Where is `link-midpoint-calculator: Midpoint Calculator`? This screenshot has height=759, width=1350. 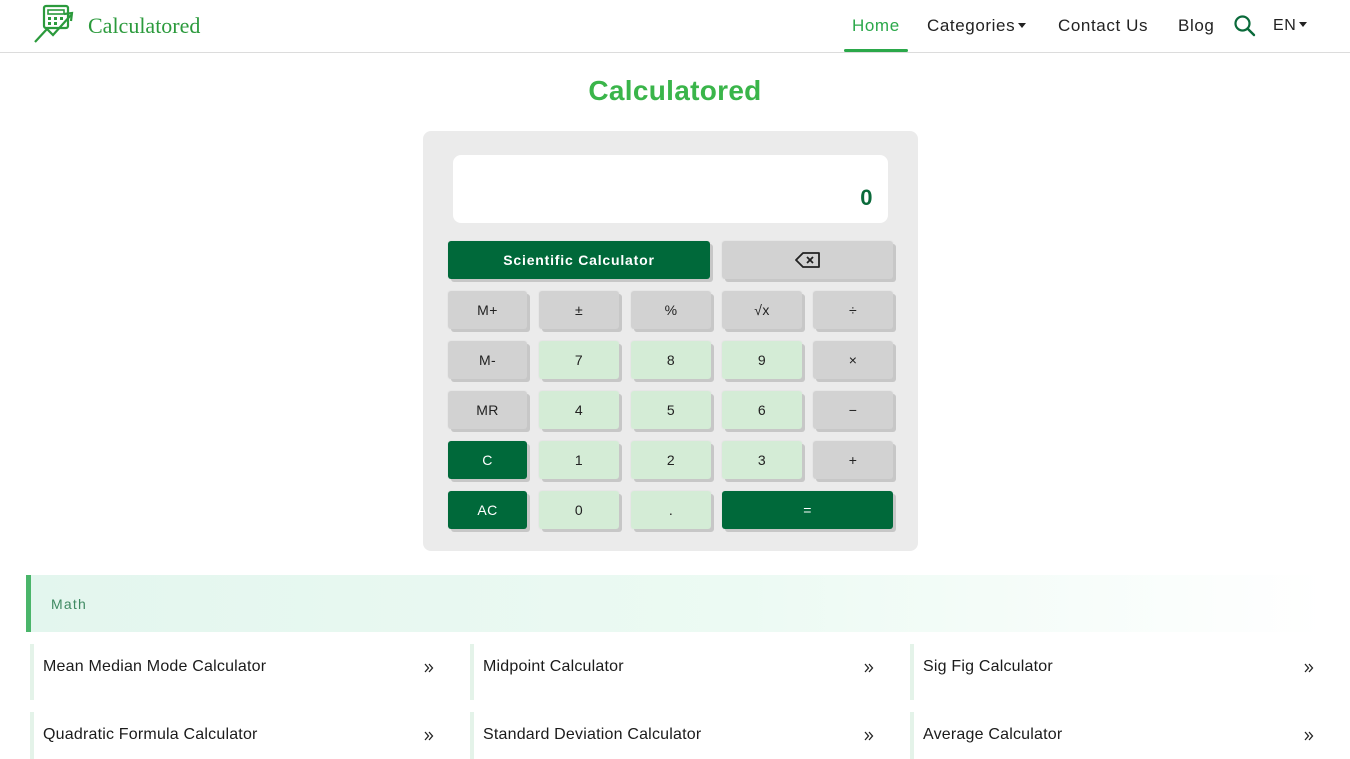 link-midpoint-calculator: Midpoint Calculator is located at coordinates (675, 672).